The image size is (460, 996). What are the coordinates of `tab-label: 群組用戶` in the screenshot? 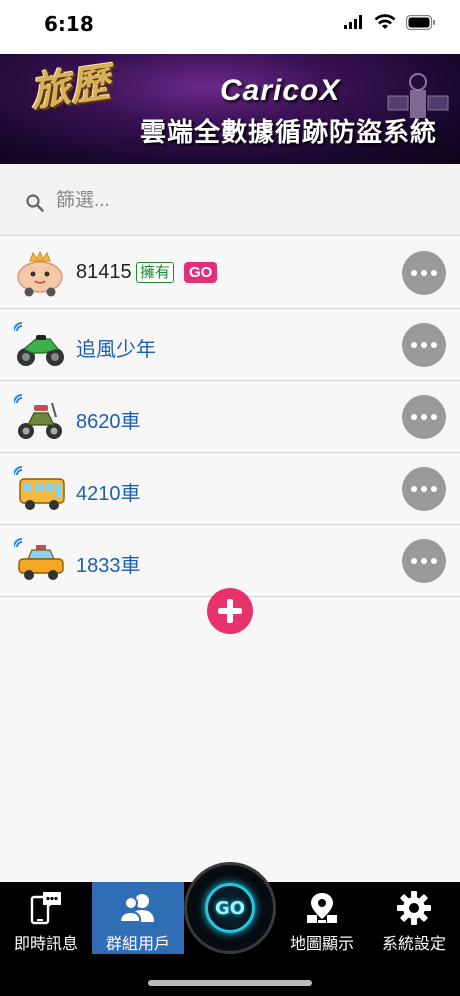 It's located at (137, 944).